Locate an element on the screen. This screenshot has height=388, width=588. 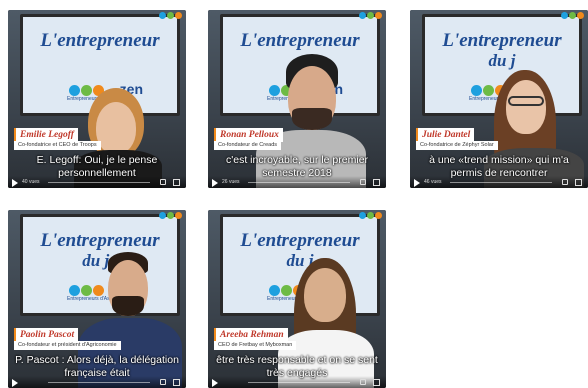
speaker-role: Co-fondateur de Creads is located at coordinates (248, 145).